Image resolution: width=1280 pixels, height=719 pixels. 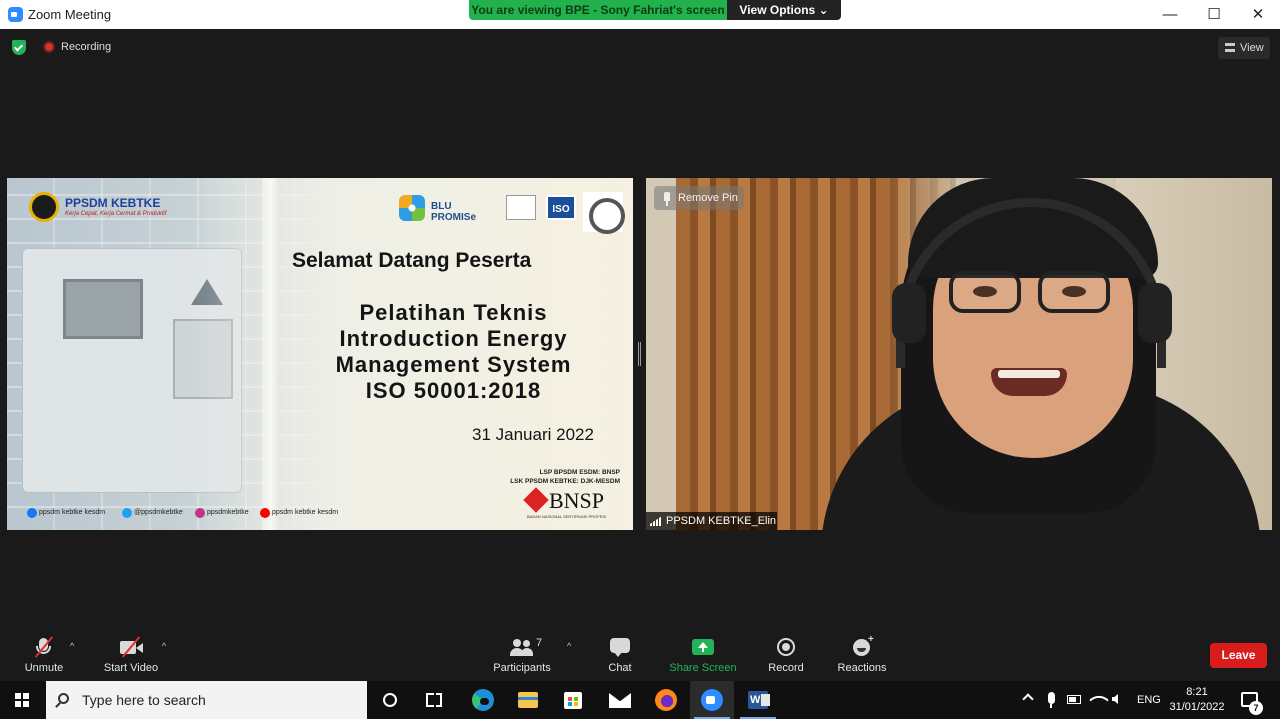 I want to click on meeting-top-bar: Recording View, so click(x=640, y=47).